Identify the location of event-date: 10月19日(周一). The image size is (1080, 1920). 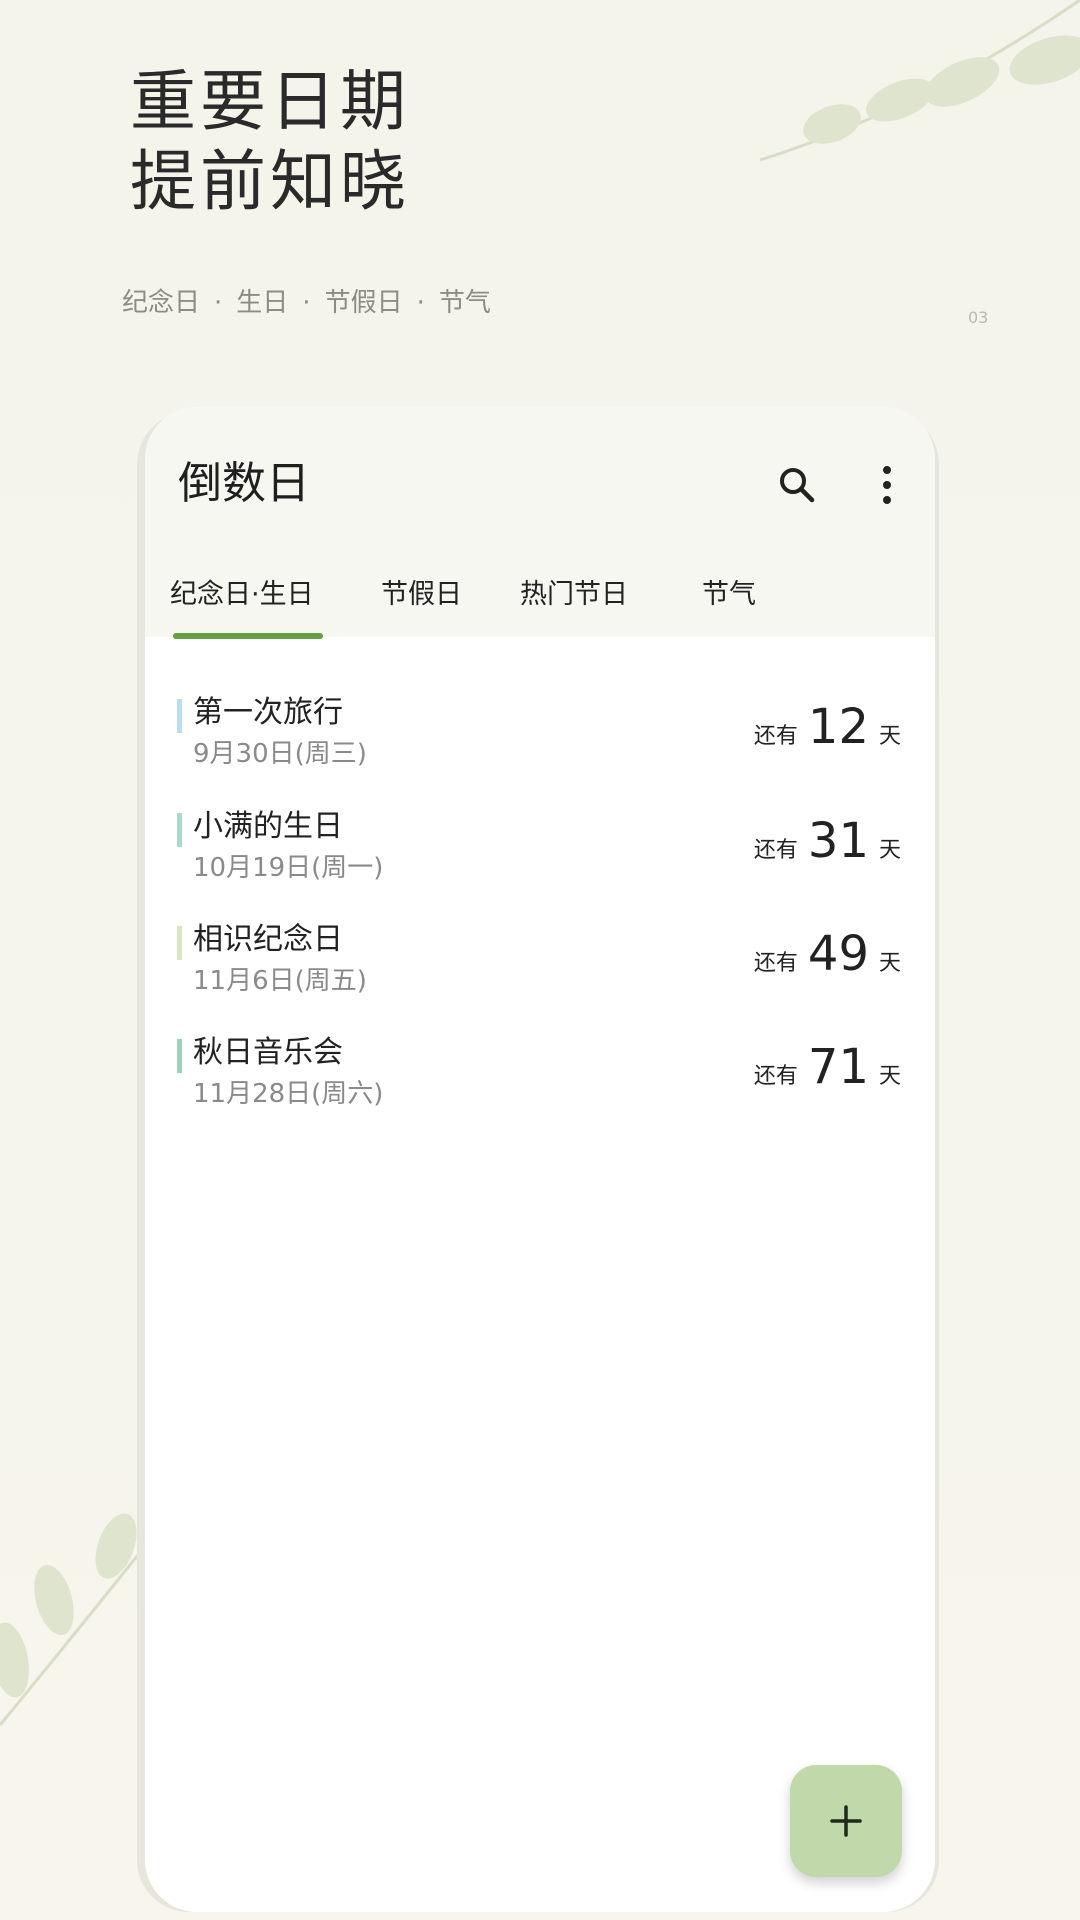
(288, 868).